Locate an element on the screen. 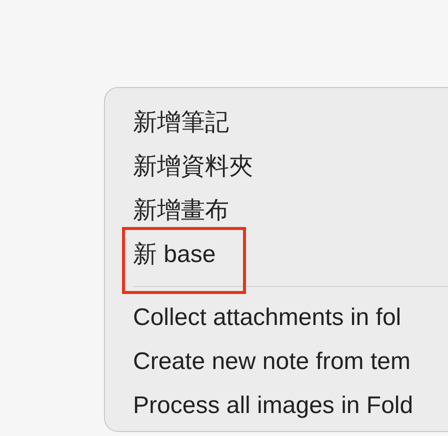  menu-item: 新增筆記 is located at coordinates (181, 123).